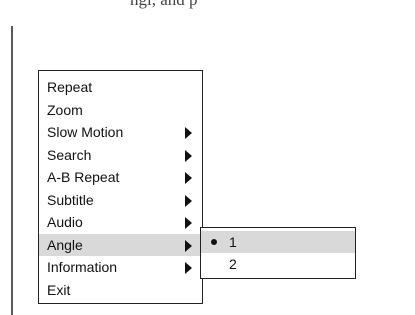 This screenshot has width=415, height=315. Describe the element at coordinates (120, 244) in the screenshot. I see `menu-item-angle: Angle` at that location.